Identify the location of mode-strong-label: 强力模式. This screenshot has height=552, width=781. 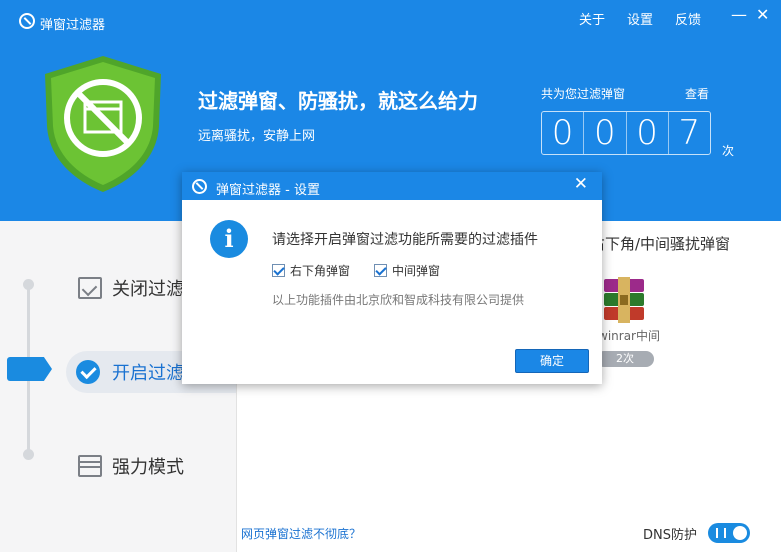
(148, 467).